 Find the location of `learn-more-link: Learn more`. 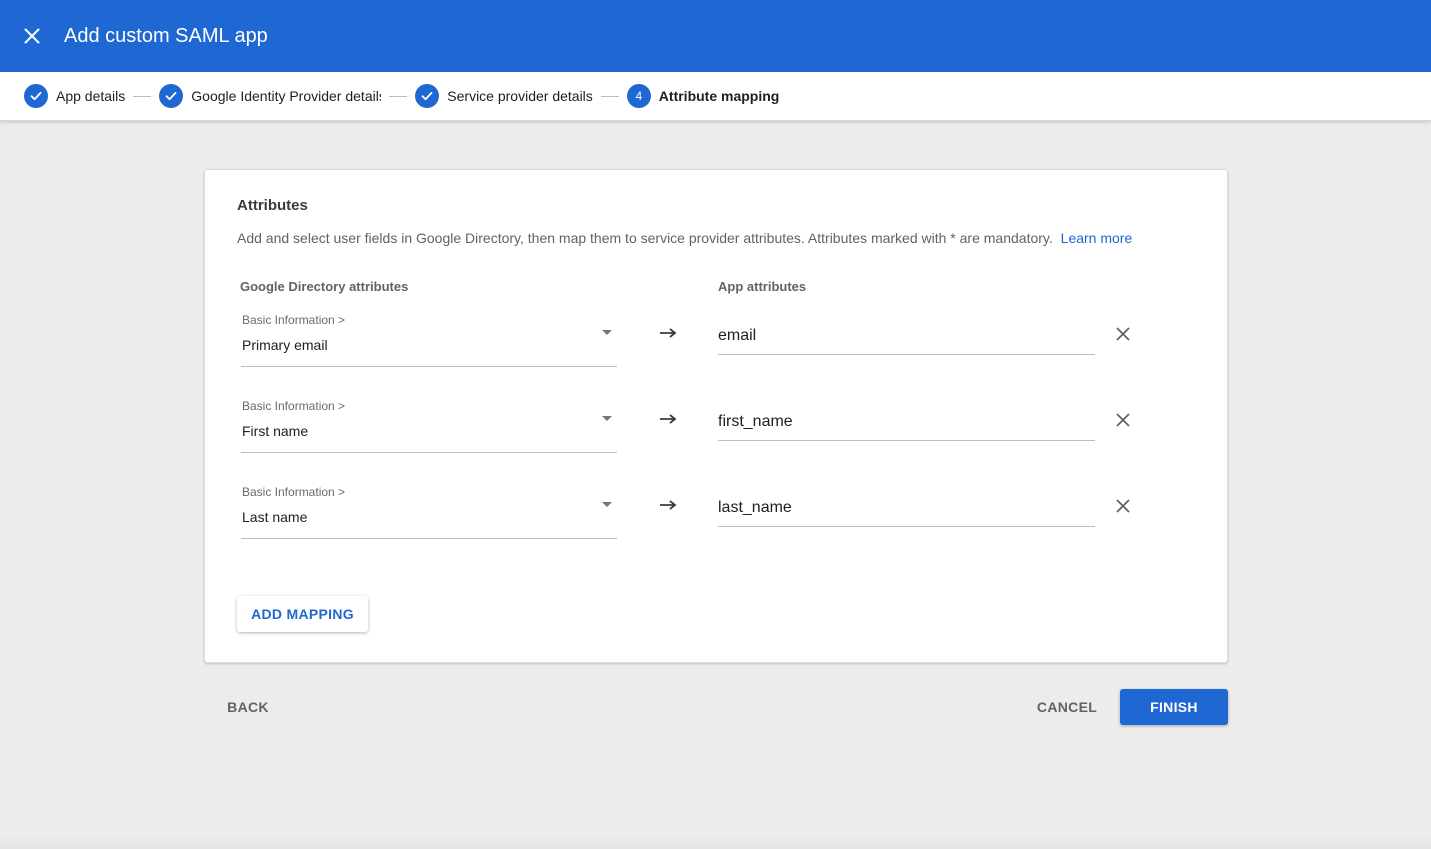

learn-more-link: Learn more is located at coordinates (1097, 238).